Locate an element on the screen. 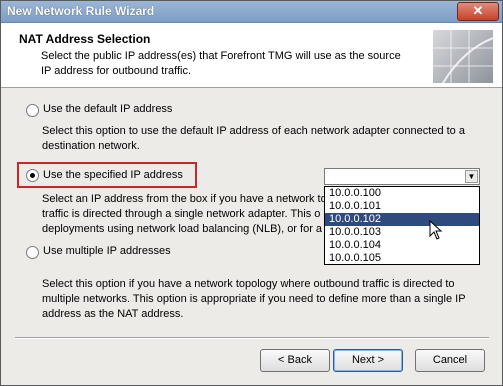 This screenshot has width=503, height=386. default-ip-radio is located at coordinates (32, 110).